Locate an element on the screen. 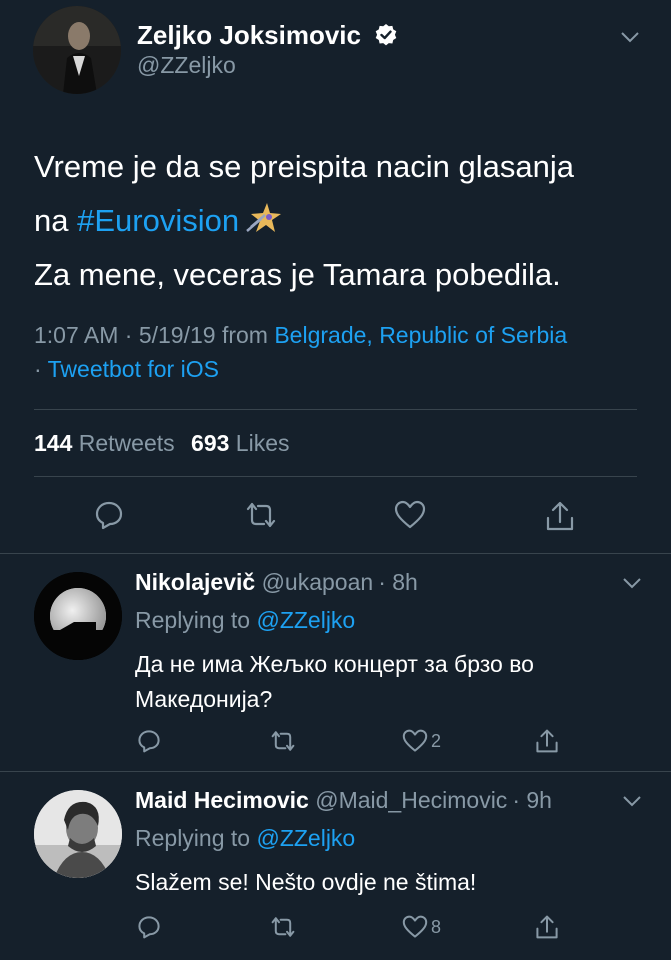 This screenshot has height=960, width=671. tweet-text-line: Za mene, veceras je Tamara pobedila. is located at coordinates (297, 274).